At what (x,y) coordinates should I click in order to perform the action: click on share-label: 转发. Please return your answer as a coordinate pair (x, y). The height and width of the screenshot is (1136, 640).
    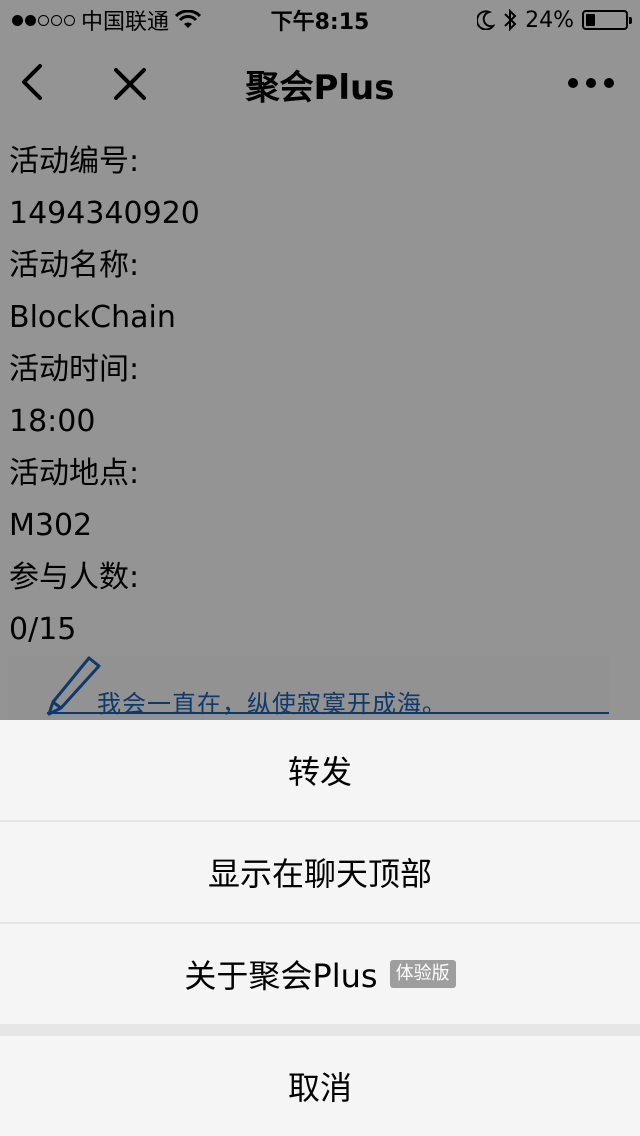
    Looking at the image, I should click on (319, 772).